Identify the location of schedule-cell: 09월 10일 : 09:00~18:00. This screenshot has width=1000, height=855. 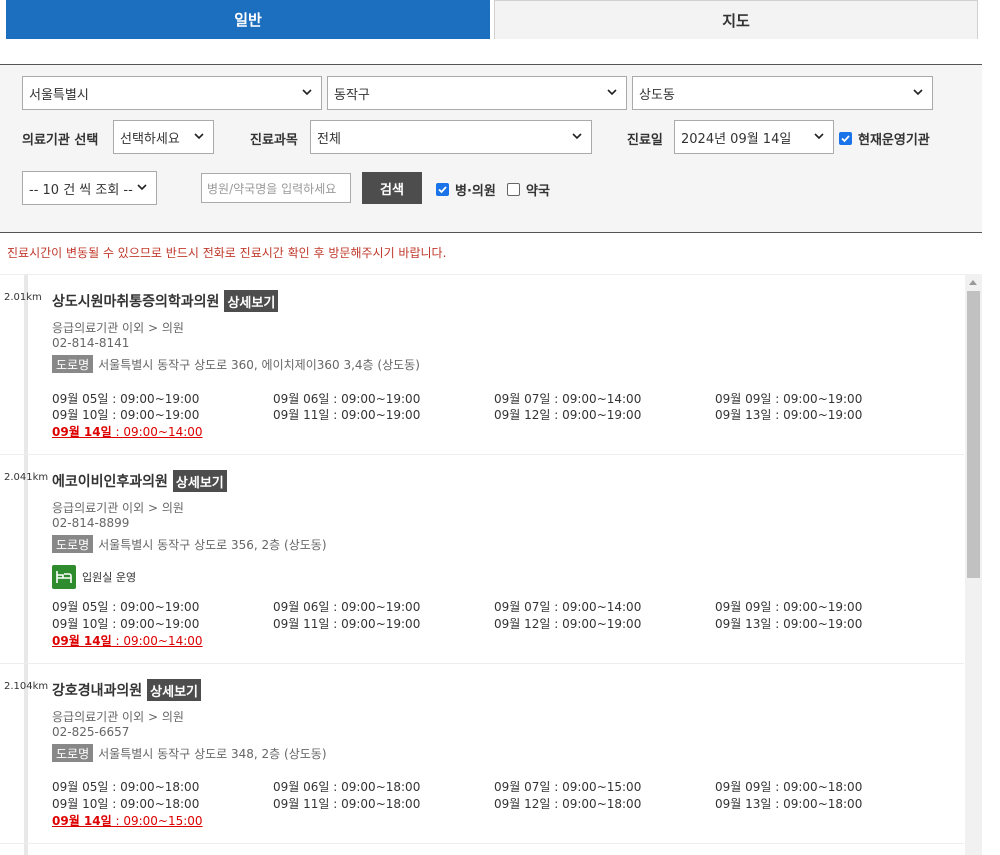
(126, 804).